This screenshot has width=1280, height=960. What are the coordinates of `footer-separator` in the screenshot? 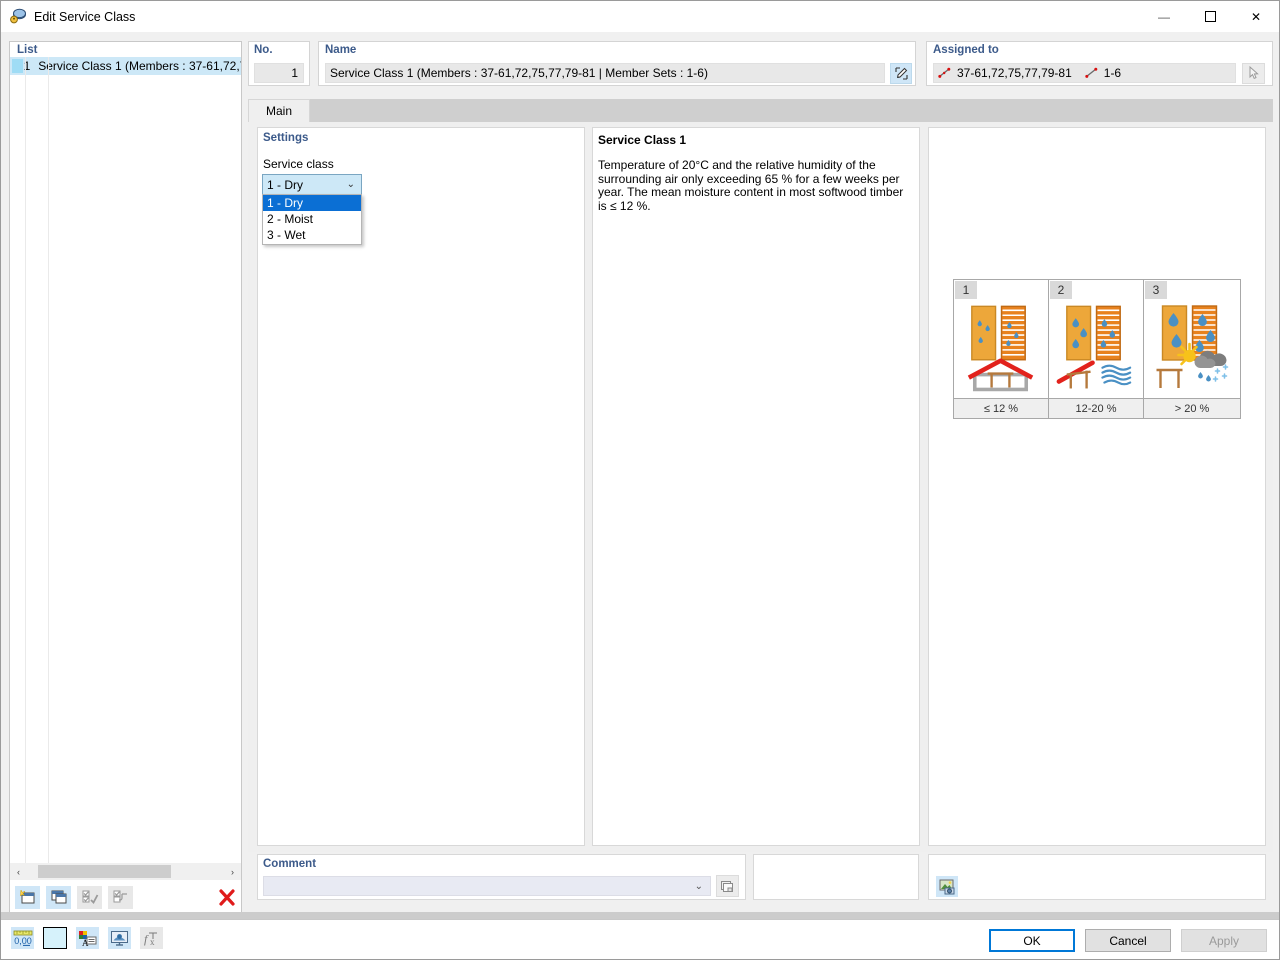 It's located at (640, 915).